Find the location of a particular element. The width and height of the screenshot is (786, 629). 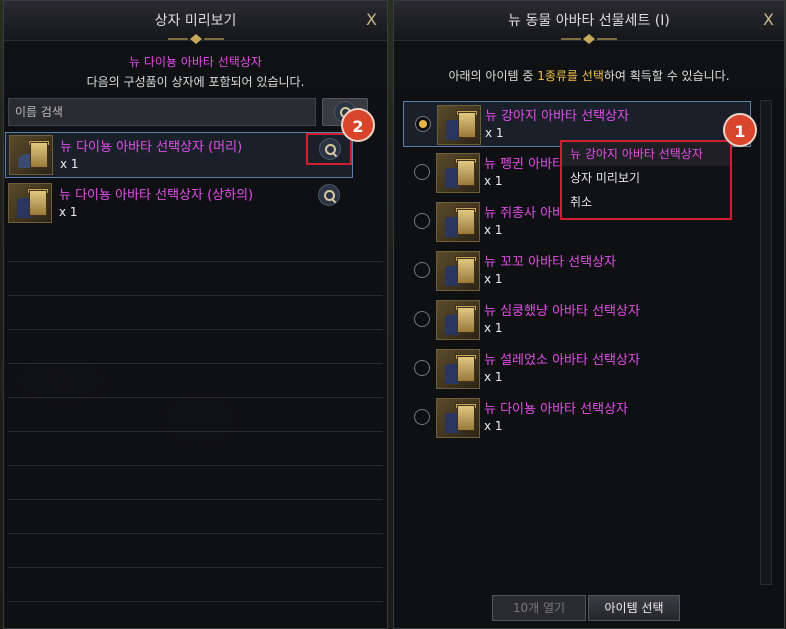

select-item-button: 아이템 선택 is located at coordinates (634, 608).